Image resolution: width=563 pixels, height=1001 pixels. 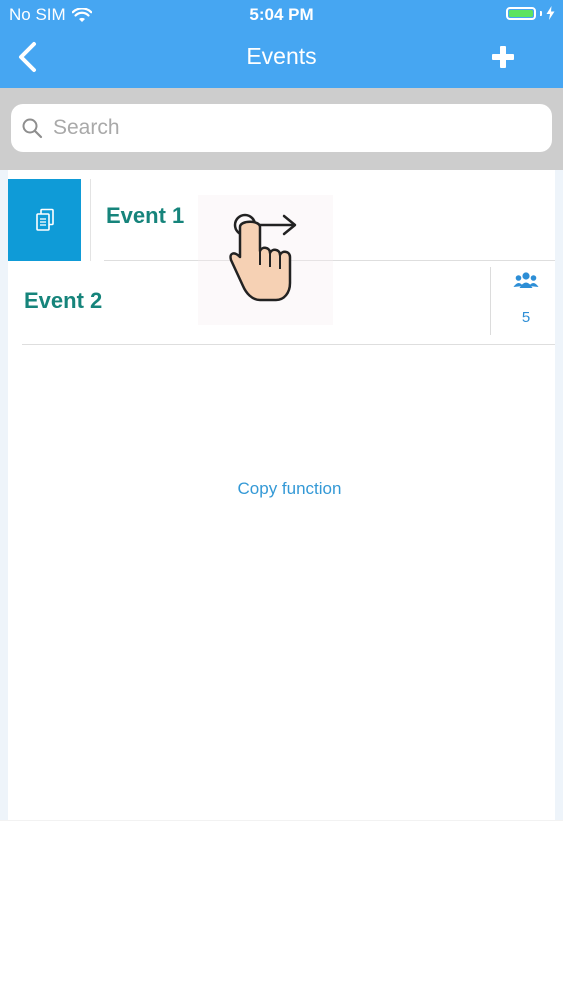 What do you see at coordinates (288, 344) in the screenshot?
I see `row-divider` at bounding box center [288, 344].